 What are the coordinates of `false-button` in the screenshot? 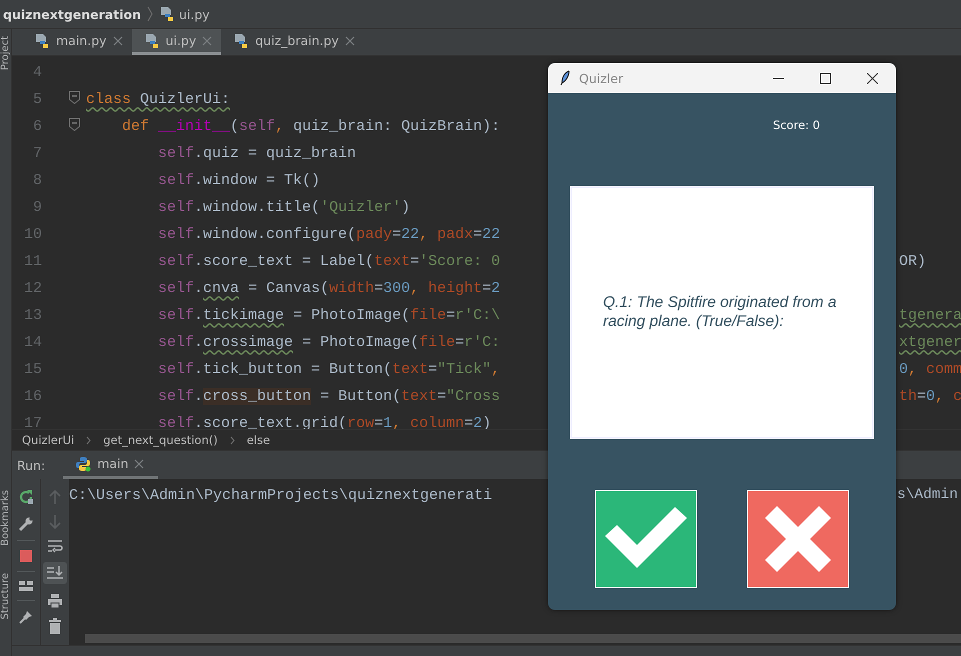 It's located at (798, 539).